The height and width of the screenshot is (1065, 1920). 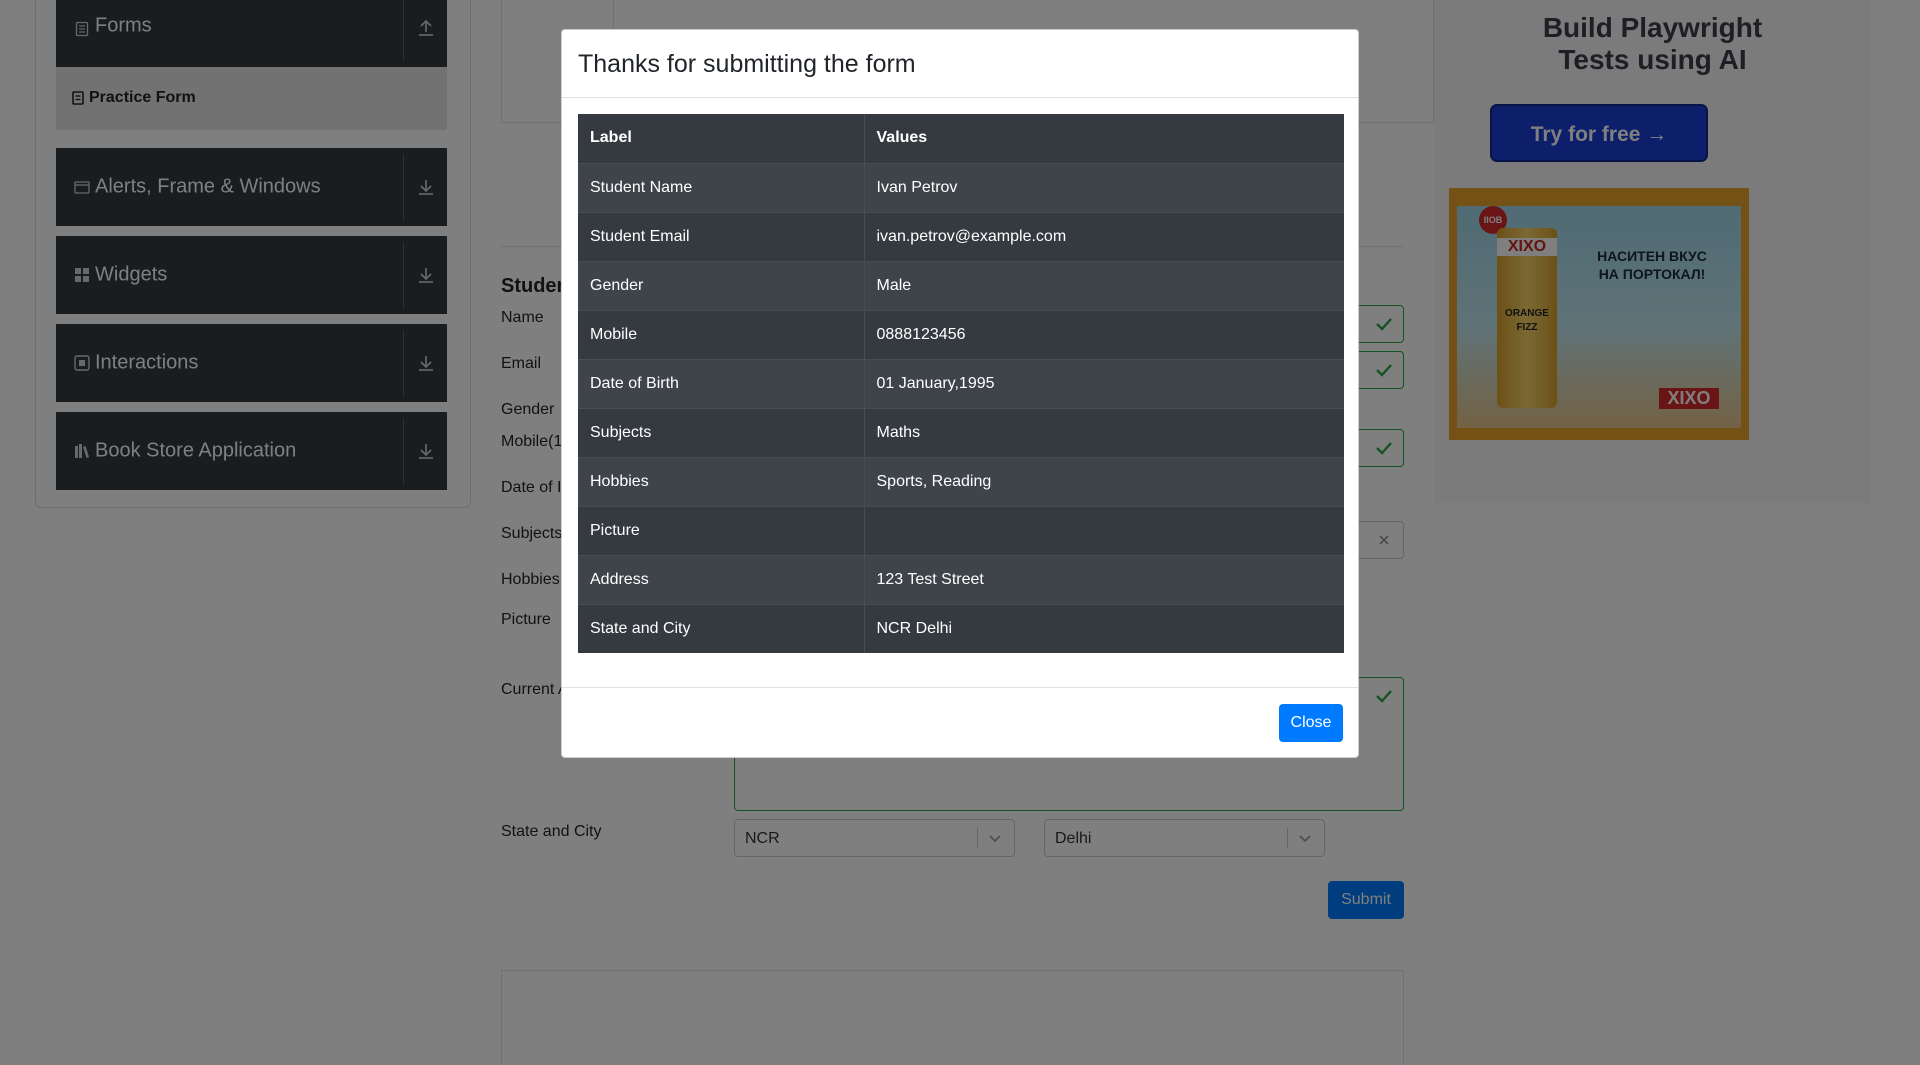 What do you see at coordinates (960, 722) in the screenshot?
I see `modal-footer: Close` at bounding box center [960, 722].